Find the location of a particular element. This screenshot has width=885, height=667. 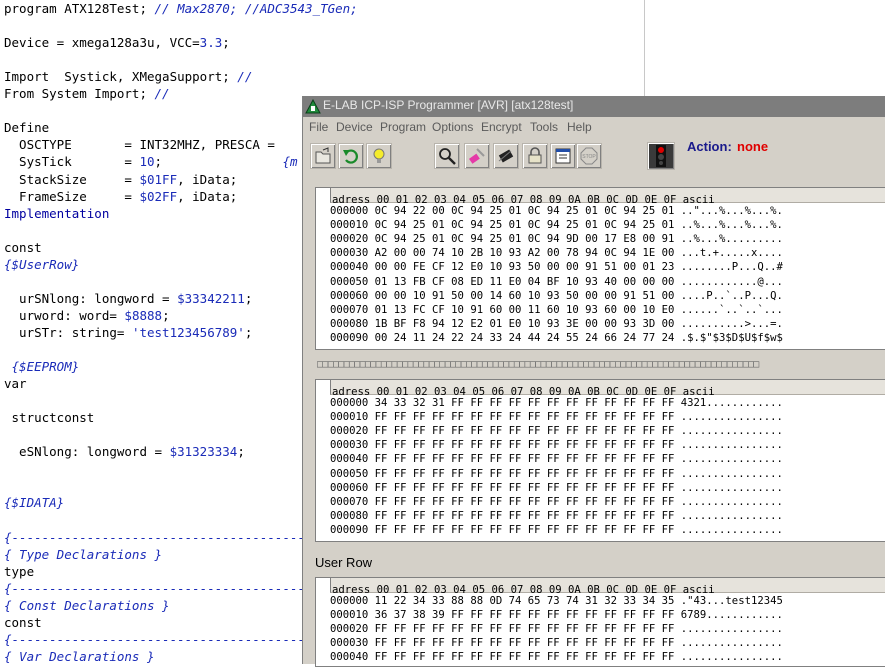

code-token: Import Systick, XMegaSupport; is located at coordinates (121, 77).